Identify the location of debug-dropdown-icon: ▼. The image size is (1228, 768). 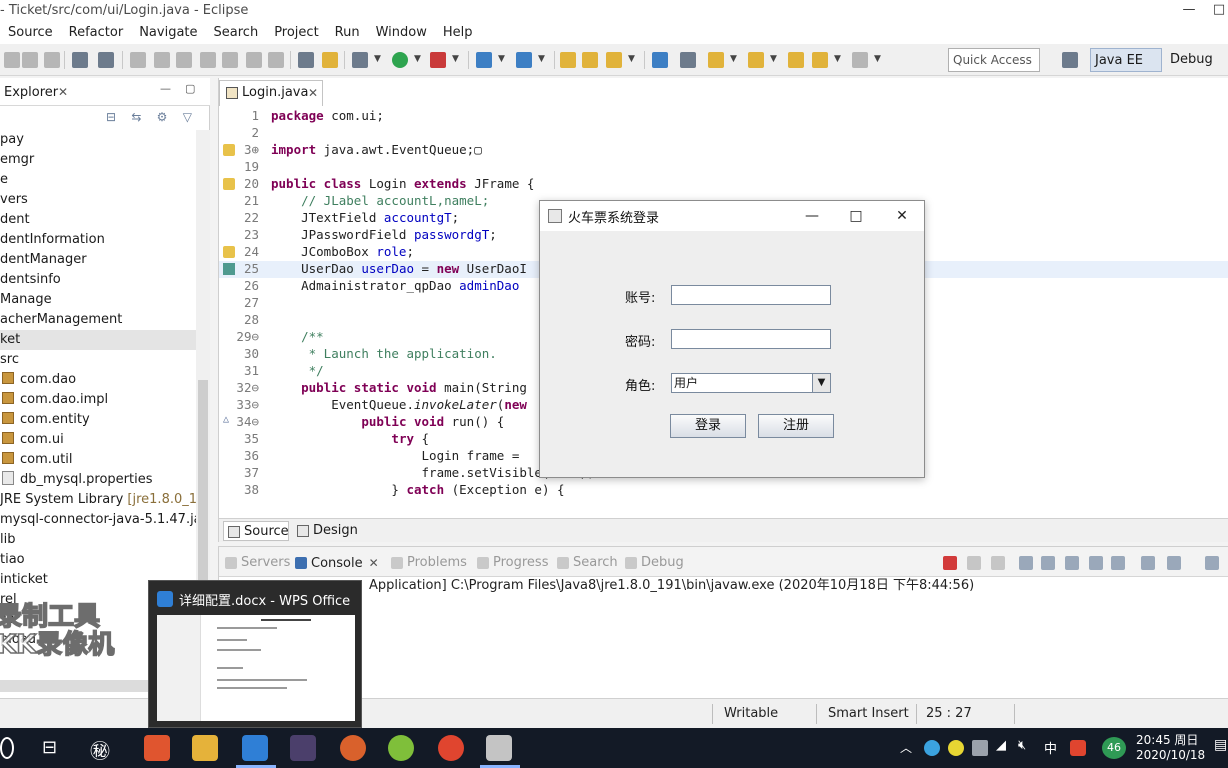
(377, 59).